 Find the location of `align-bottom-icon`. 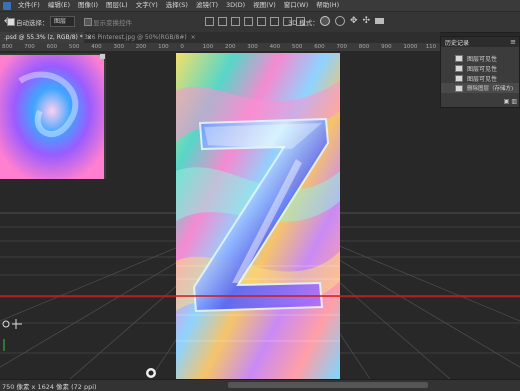

align-bottom-icon is located at coordinates (274, 21).